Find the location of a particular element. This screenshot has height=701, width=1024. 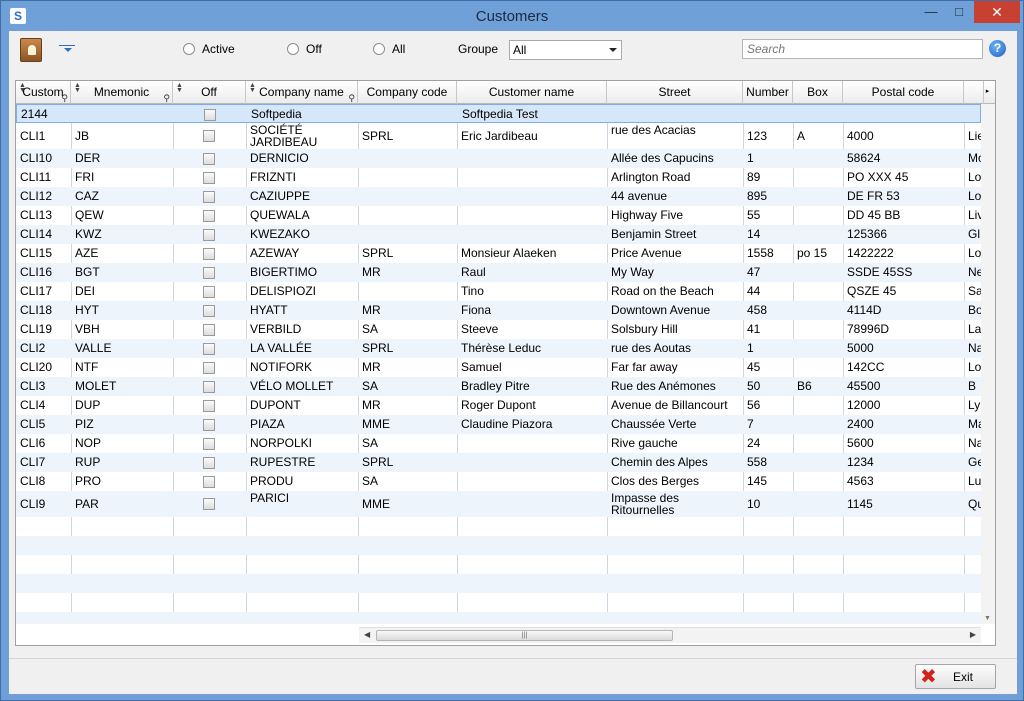

horizontal-scrollbar: ◀ ||| ▶ is located at coordinates (670, 635).